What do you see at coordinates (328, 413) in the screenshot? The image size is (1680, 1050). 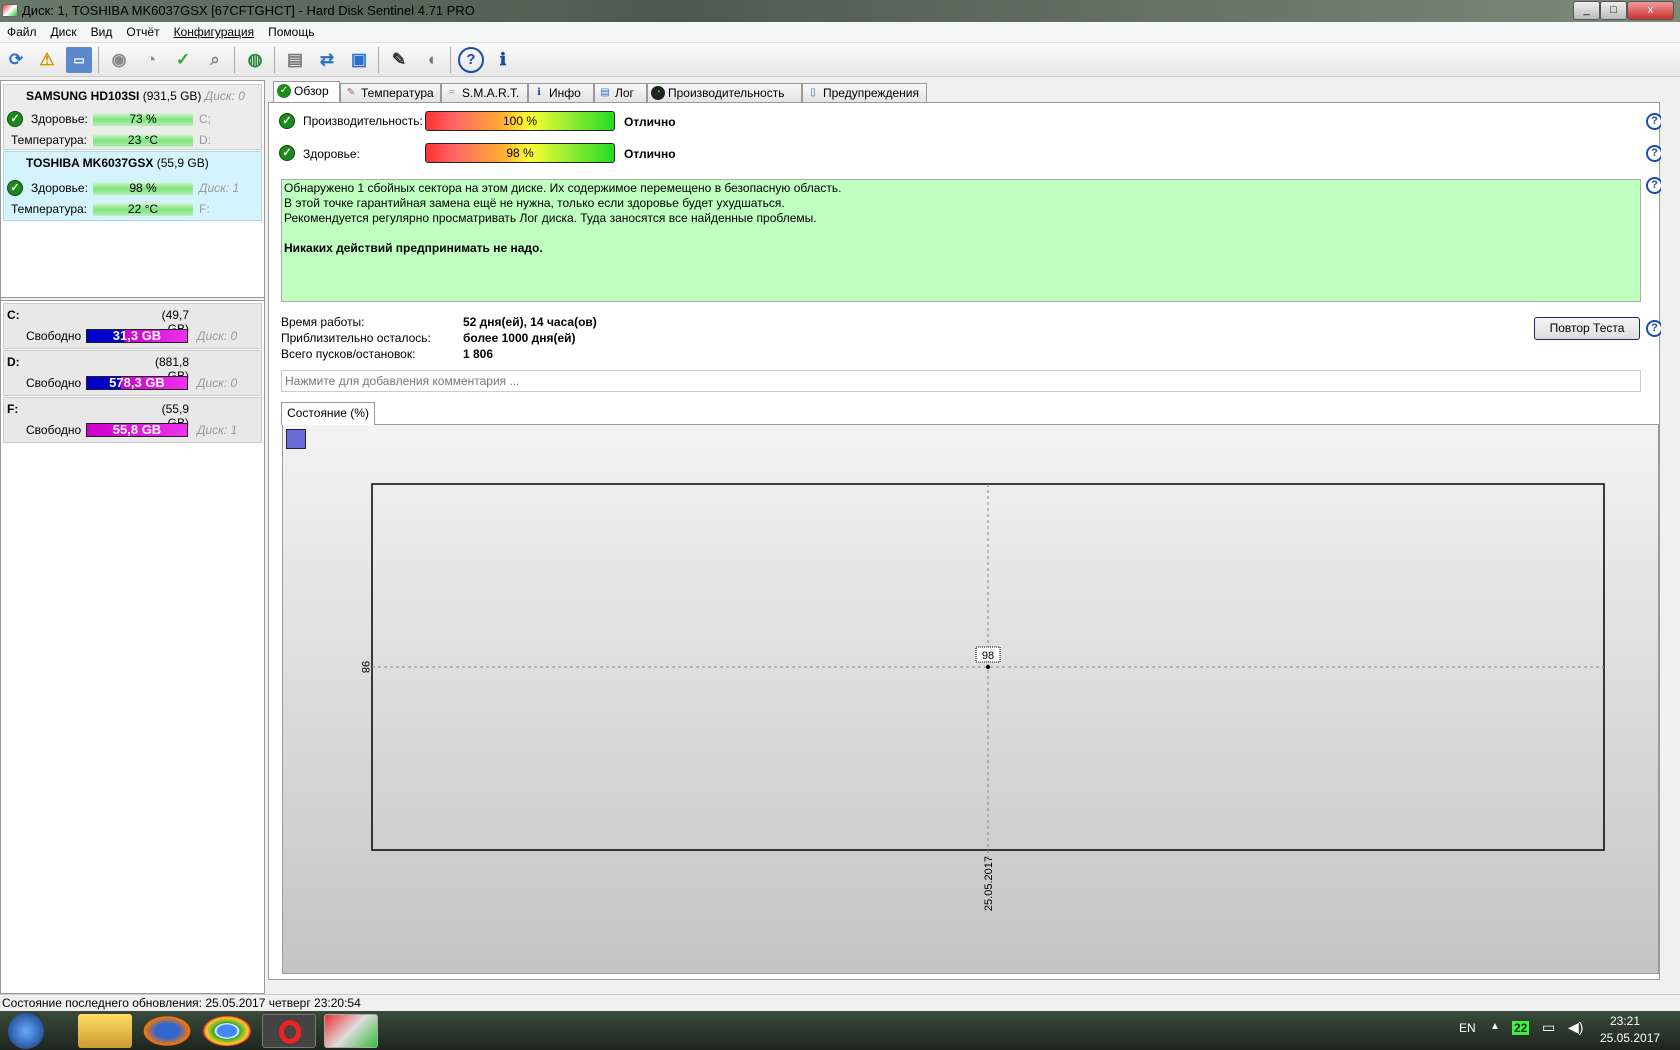 I see `tab-health-chart: Состояние (%)` at bounding box center [328, 413].